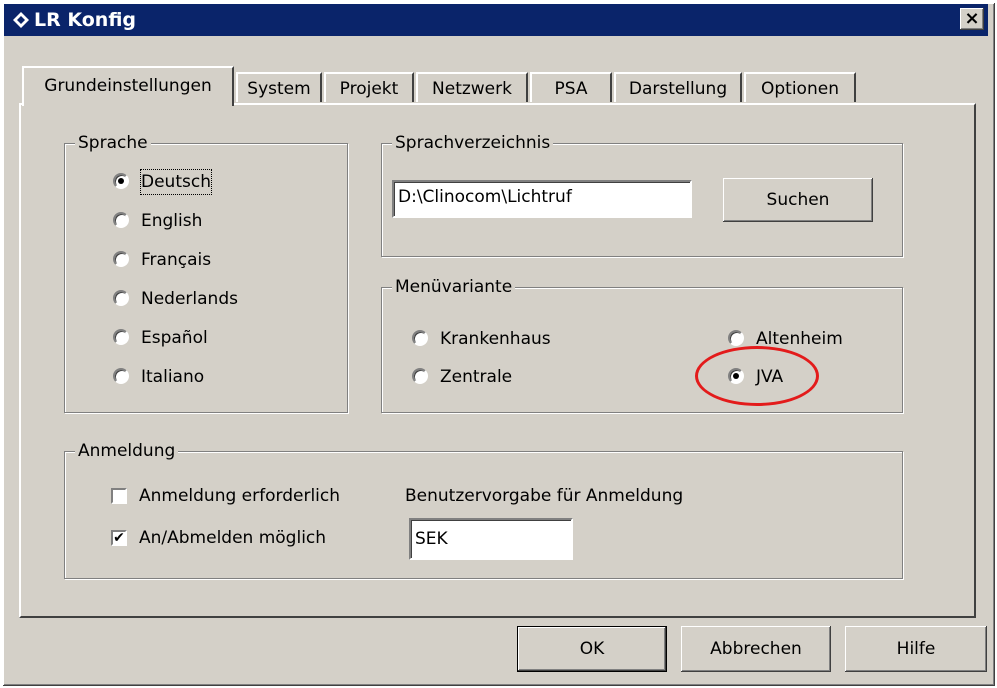  I want to click on suchen-button: Suchen, so click(798, 200).